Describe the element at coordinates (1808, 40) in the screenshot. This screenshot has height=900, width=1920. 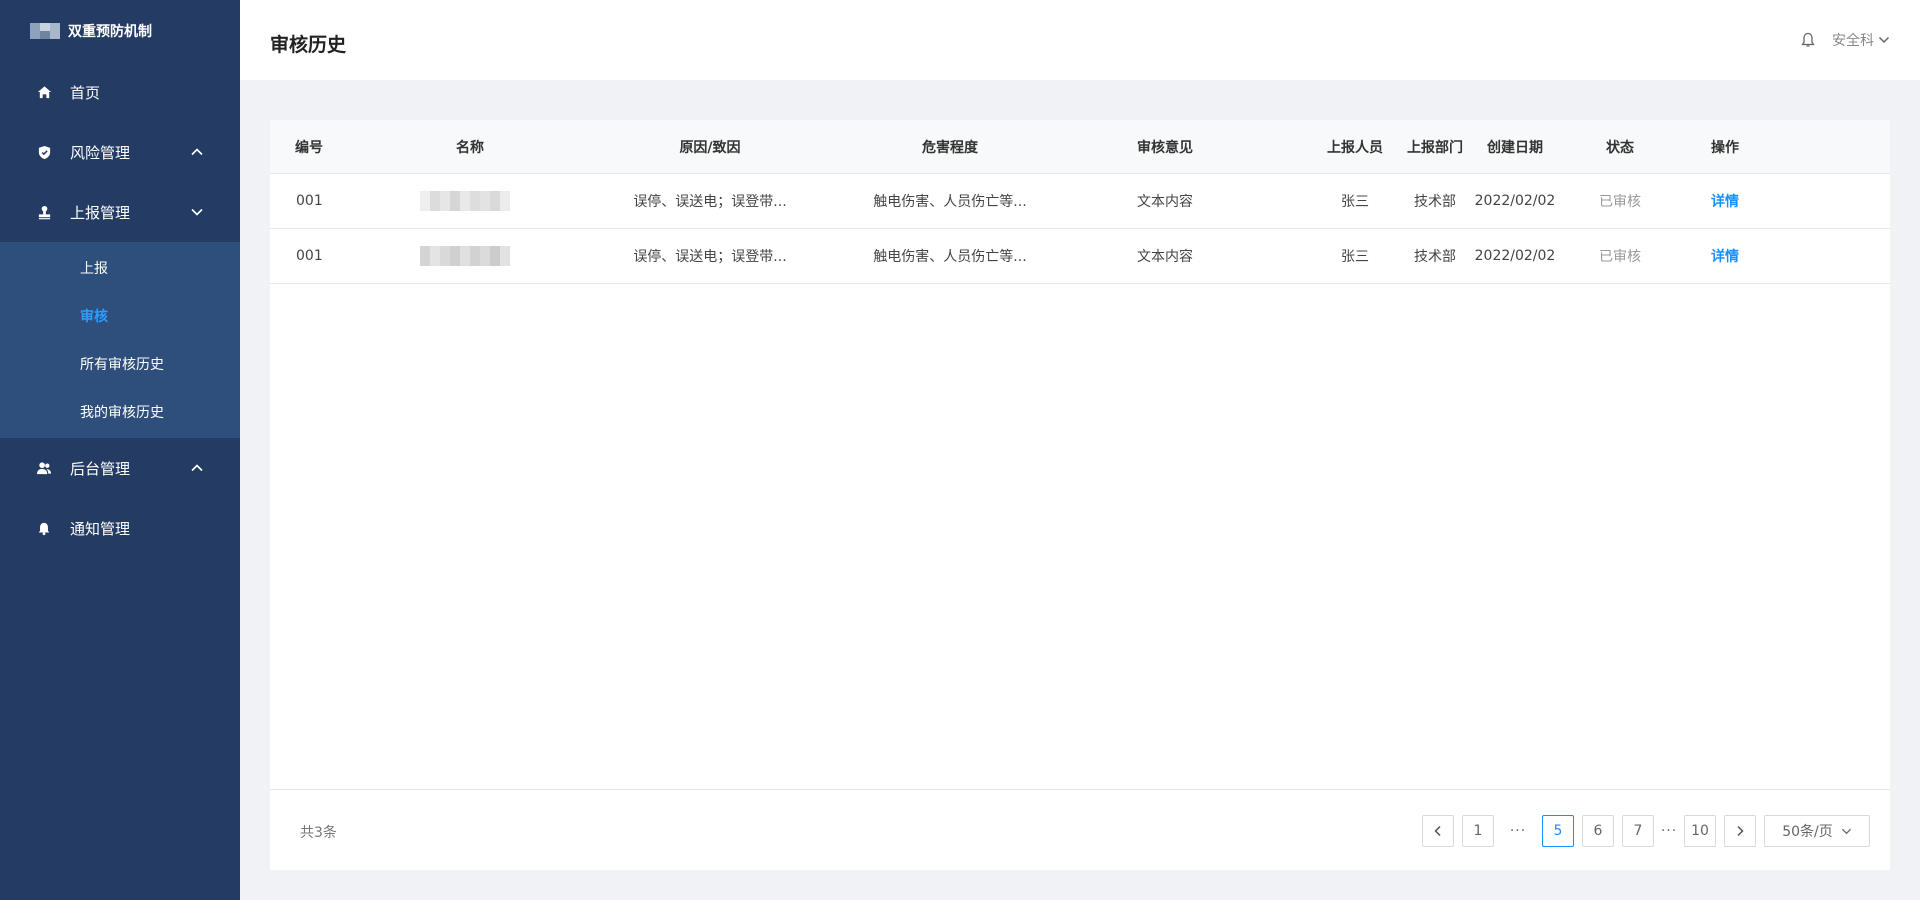
I see `notification-bell-icon` at that location.